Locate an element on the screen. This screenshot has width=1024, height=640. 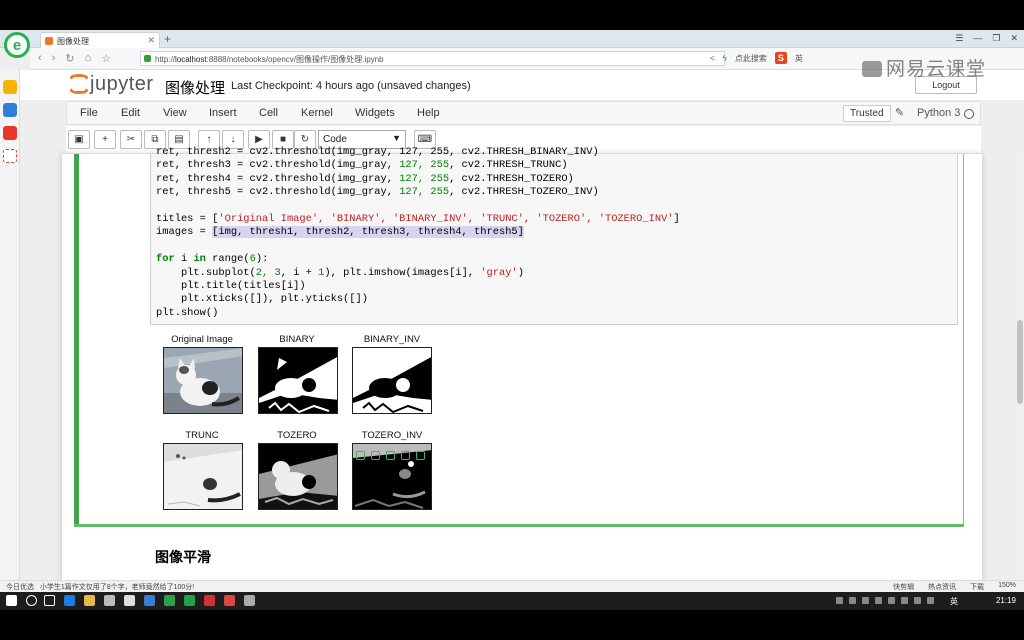
taskbar-clock: 21:19 is located at coordinates (1006, 600).